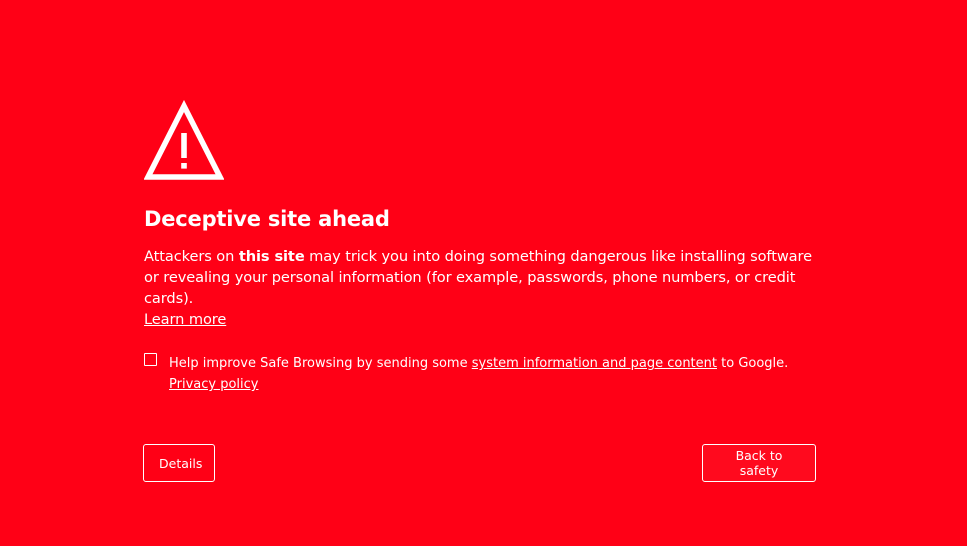 This screenshot has height=546, width=967. I want to click on privacy-policy-link: Privacy policy, so click(213, 384).